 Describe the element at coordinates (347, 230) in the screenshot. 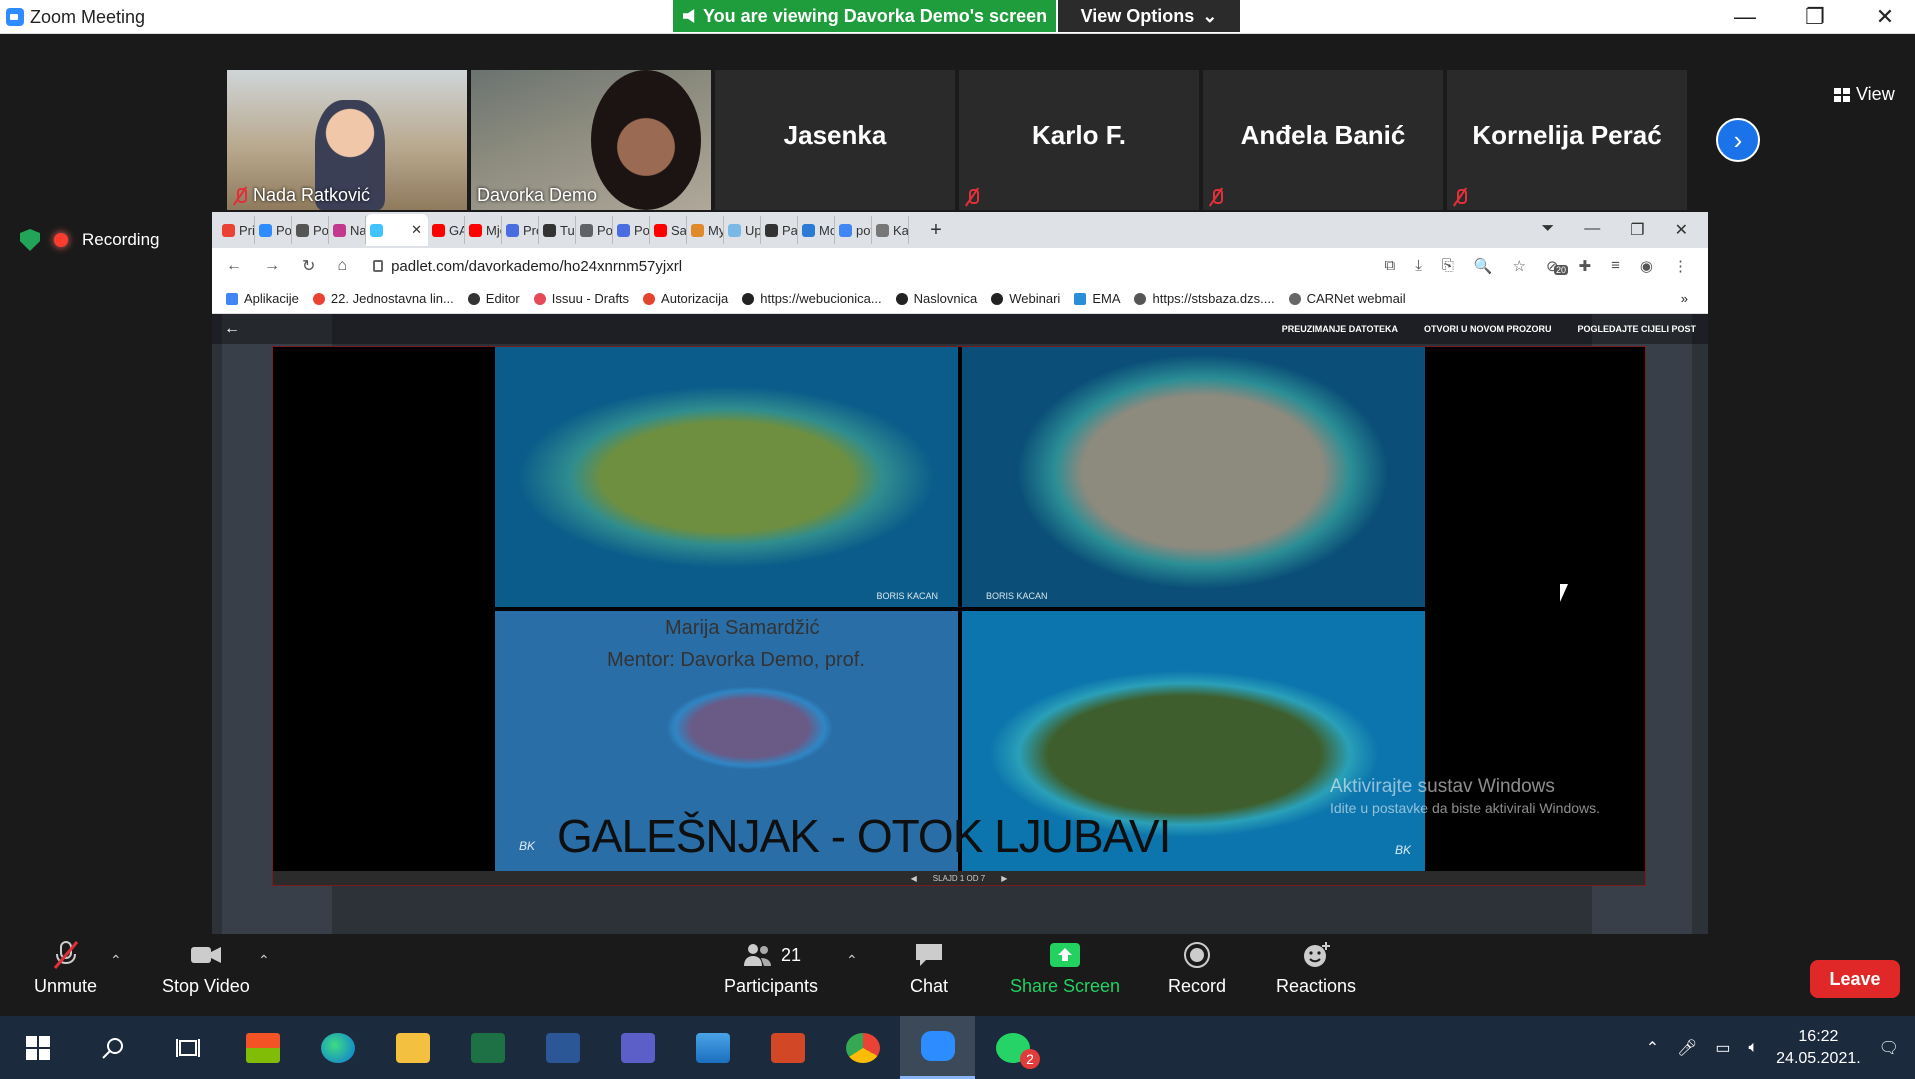

I see `browser-tab: Nac` at that location.